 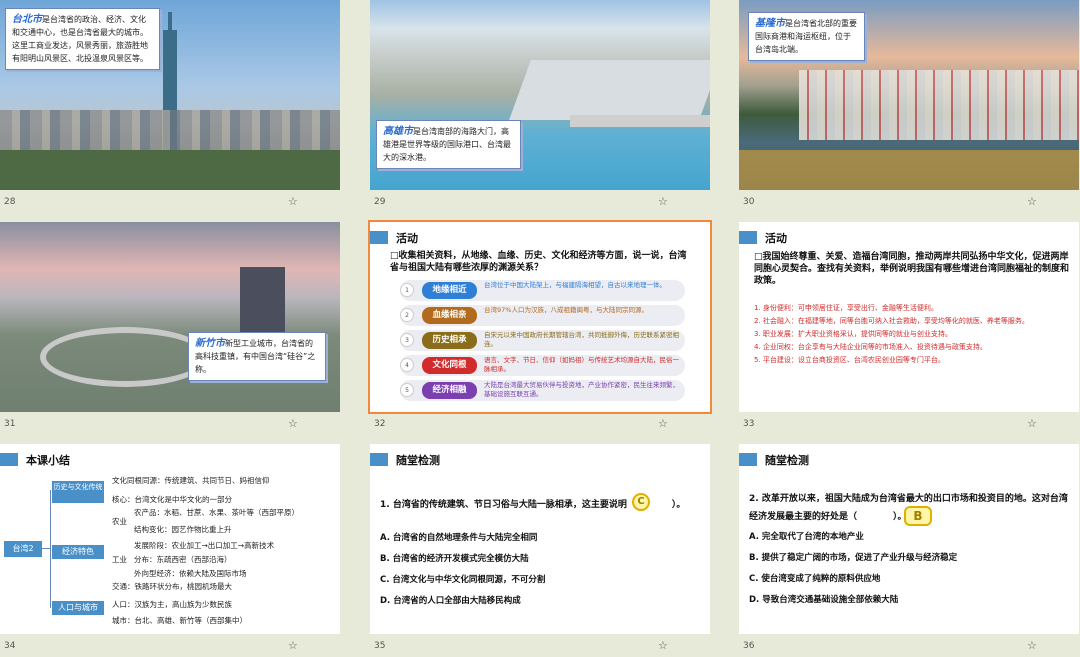 What do you see at coordinates (749, 424) in the screenshot?
I see `slide-number: 33` at bounding box center [749, 424].